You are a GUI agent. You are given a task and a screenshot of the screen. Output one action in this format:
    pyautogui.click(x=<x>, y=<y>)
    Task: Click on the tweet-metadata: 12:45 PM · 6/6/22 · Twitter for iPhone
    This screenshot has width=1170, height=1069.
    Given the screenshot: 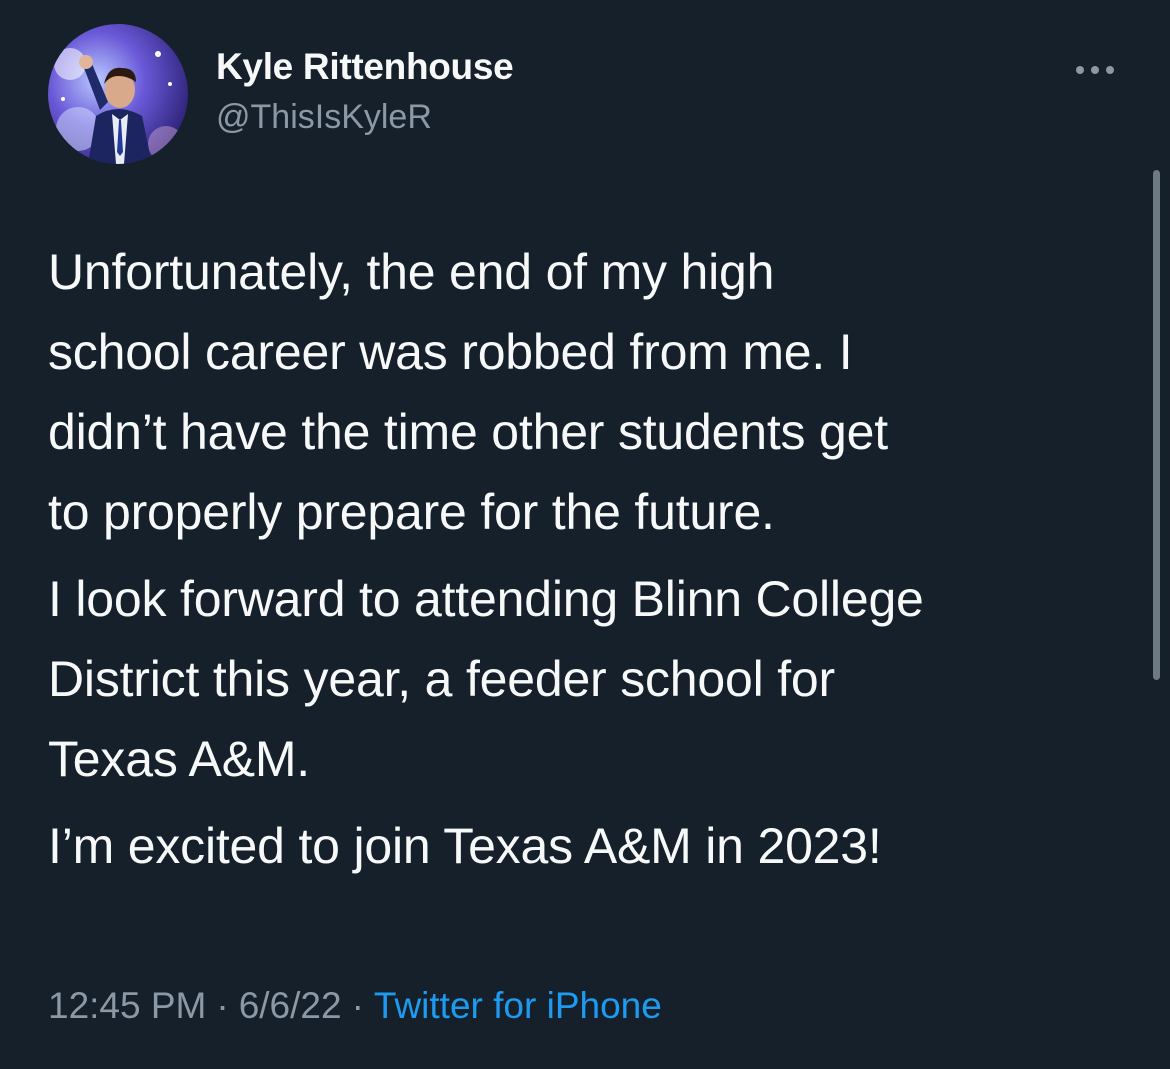 What is the action you would take?
    pyautogui.click(x=355, y=1006)
    